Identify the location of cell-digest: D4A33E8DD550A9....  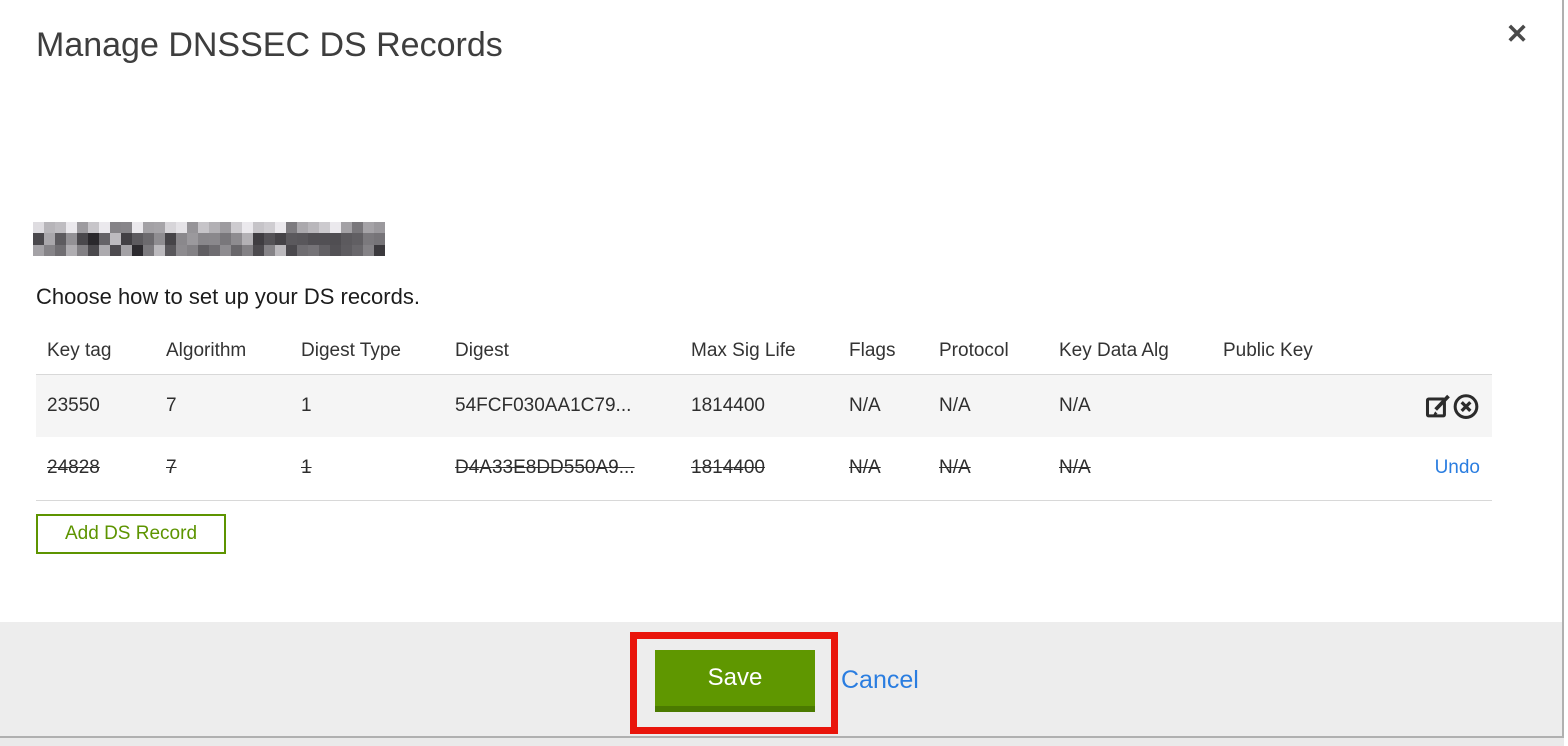
(562, 469).